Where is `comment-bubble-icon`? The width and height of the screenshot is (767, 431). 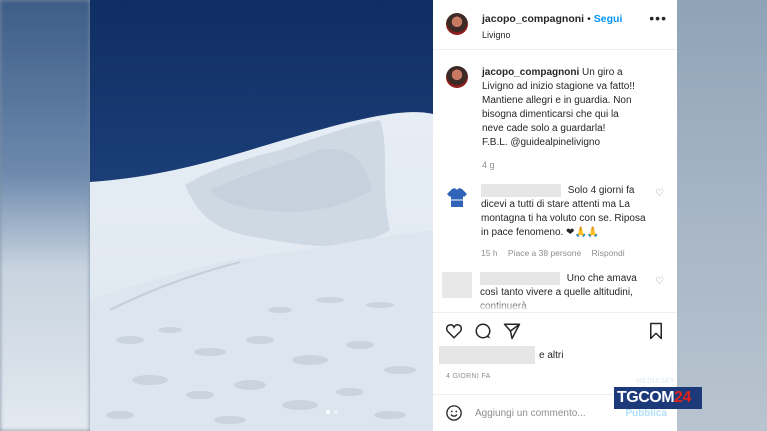 comment-bubble-icon is located at coordinates (483, 331).